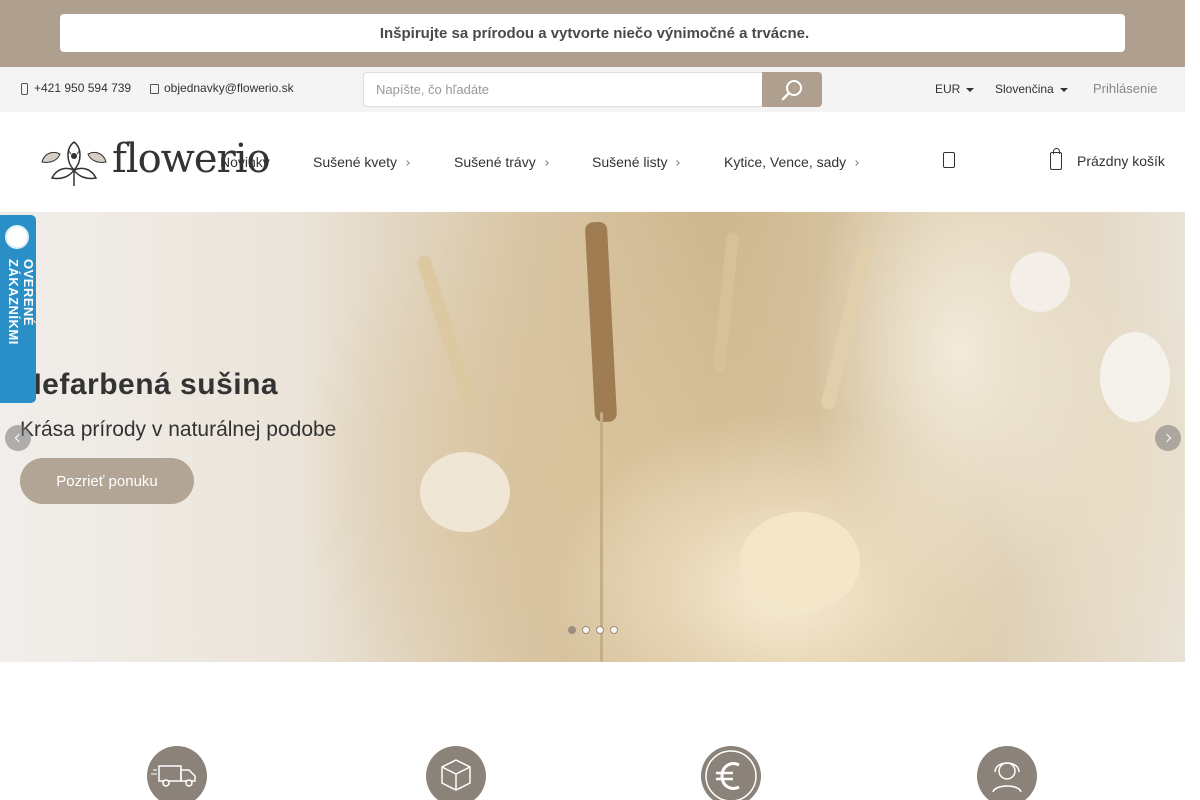 The height and width of the screenshot is (800, 1200). What do you see at coordinates (1024, 89) in the screenshot?
I see `language-value: Slovenčina` at bounding box center [1024, 89].